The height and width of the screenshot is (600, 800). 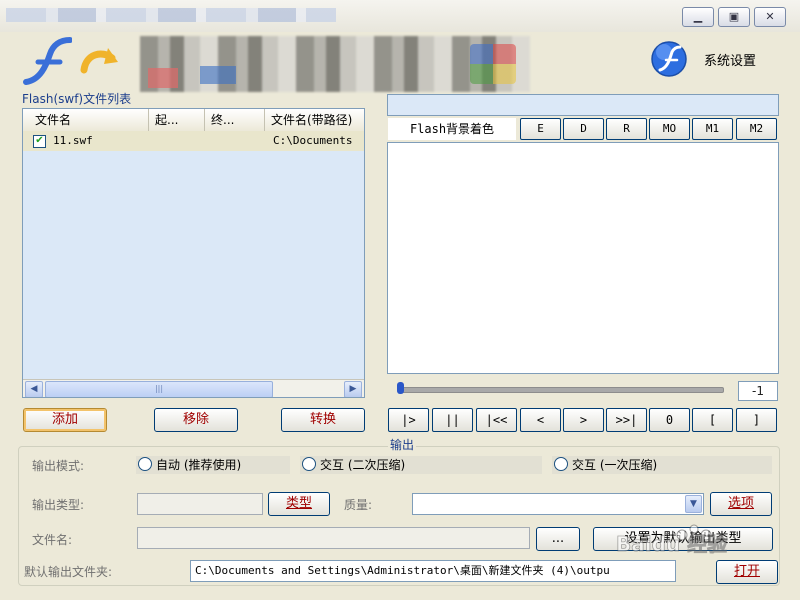 I want to click on forward-end-button: >>|, so click(x=626, y=420).